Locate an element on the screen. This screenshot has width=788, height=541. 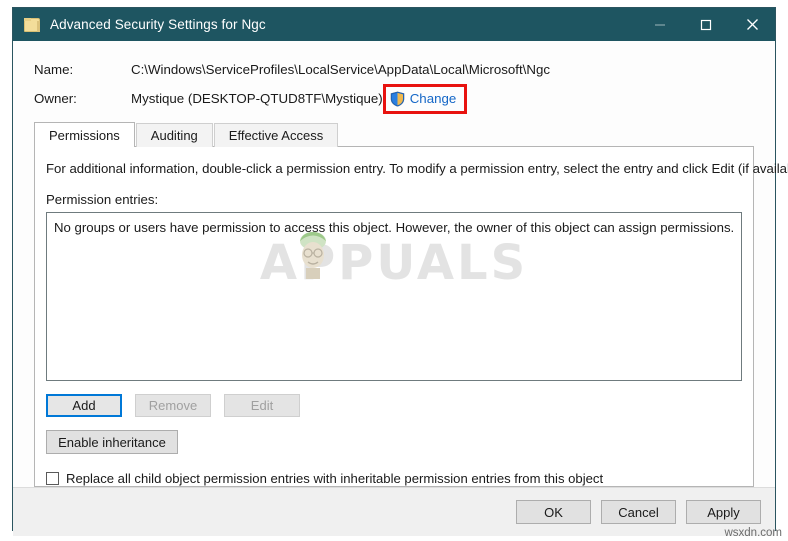
edit-button-label: Edit is located at coordinates (262, 405).